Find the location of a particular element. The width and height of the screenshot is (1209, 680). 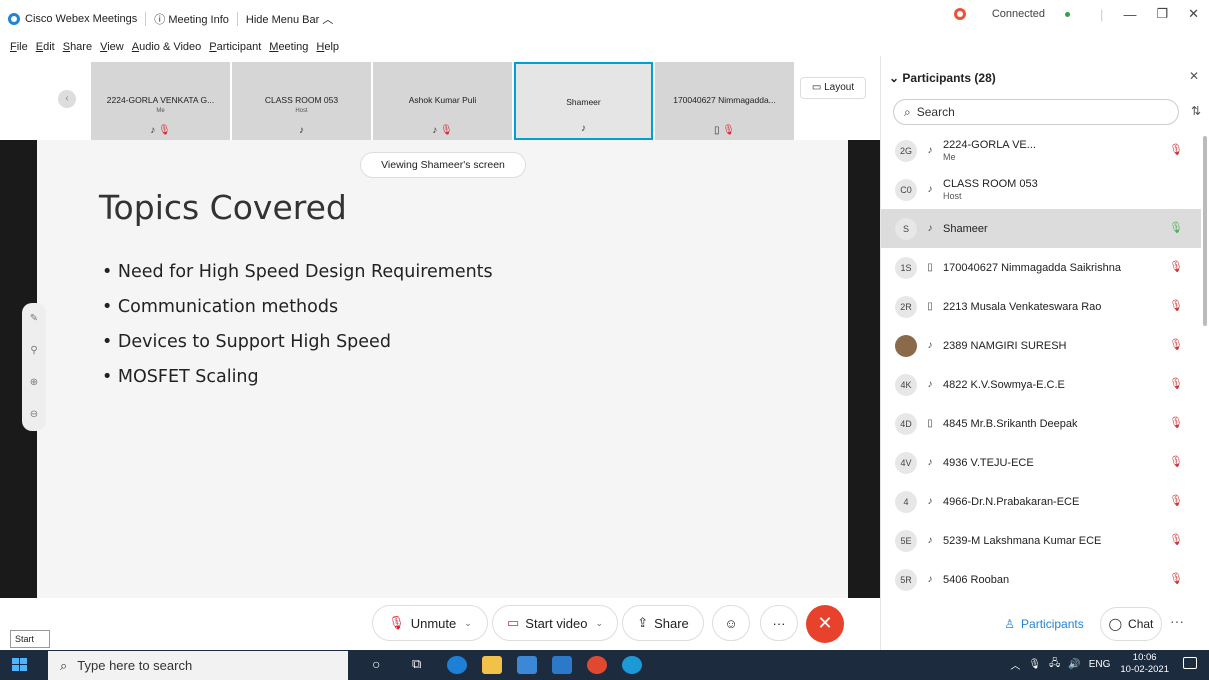

more-options-button: ··· is located at coordinates (779, 623).